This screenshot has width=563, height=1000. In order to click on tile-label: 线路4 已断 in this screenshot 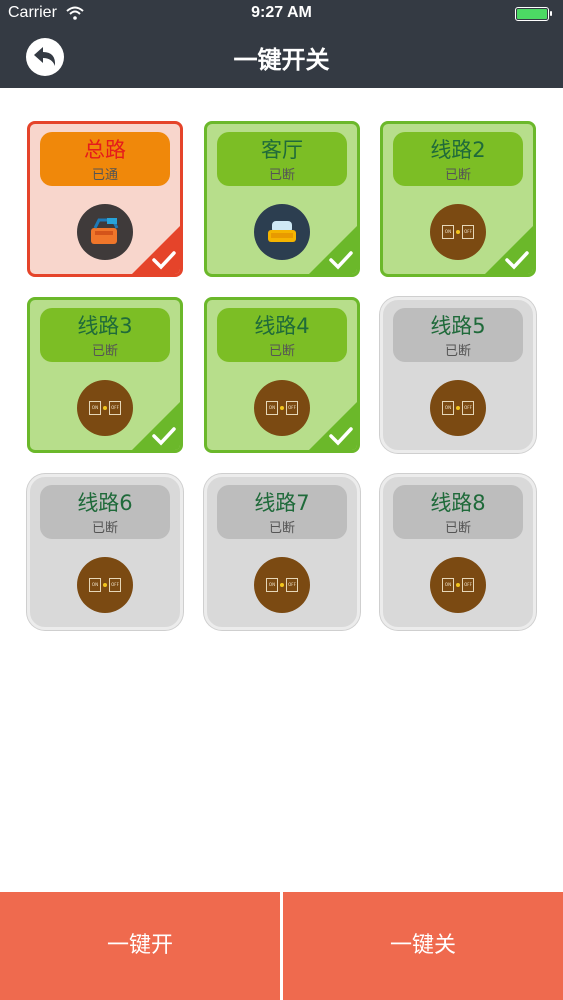, I will do `click(282, 335)`.